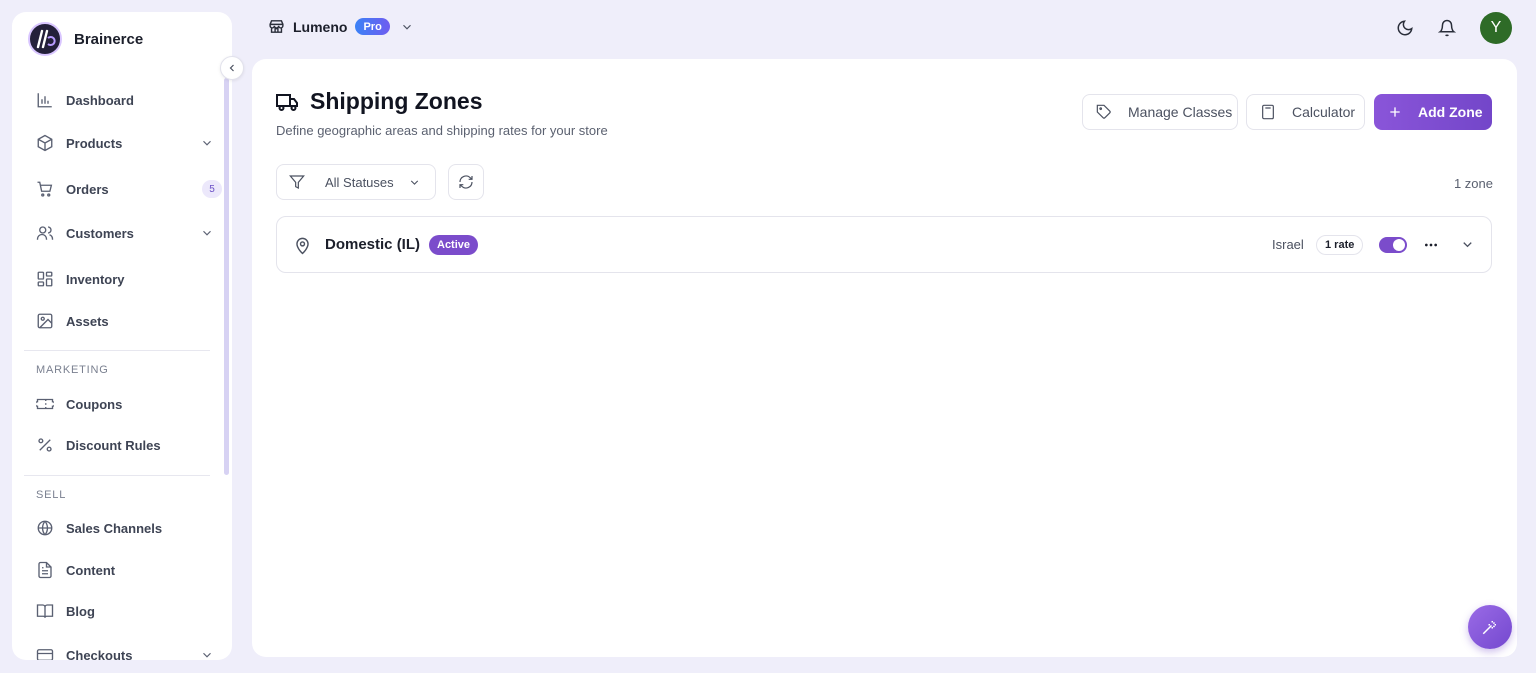 This screenshot has width=1536, height=673. What do you see at coordinates (373, 244) in the screenshot?
I see `zone-name: Domestic (IL)` at bounding box center [373, 244].